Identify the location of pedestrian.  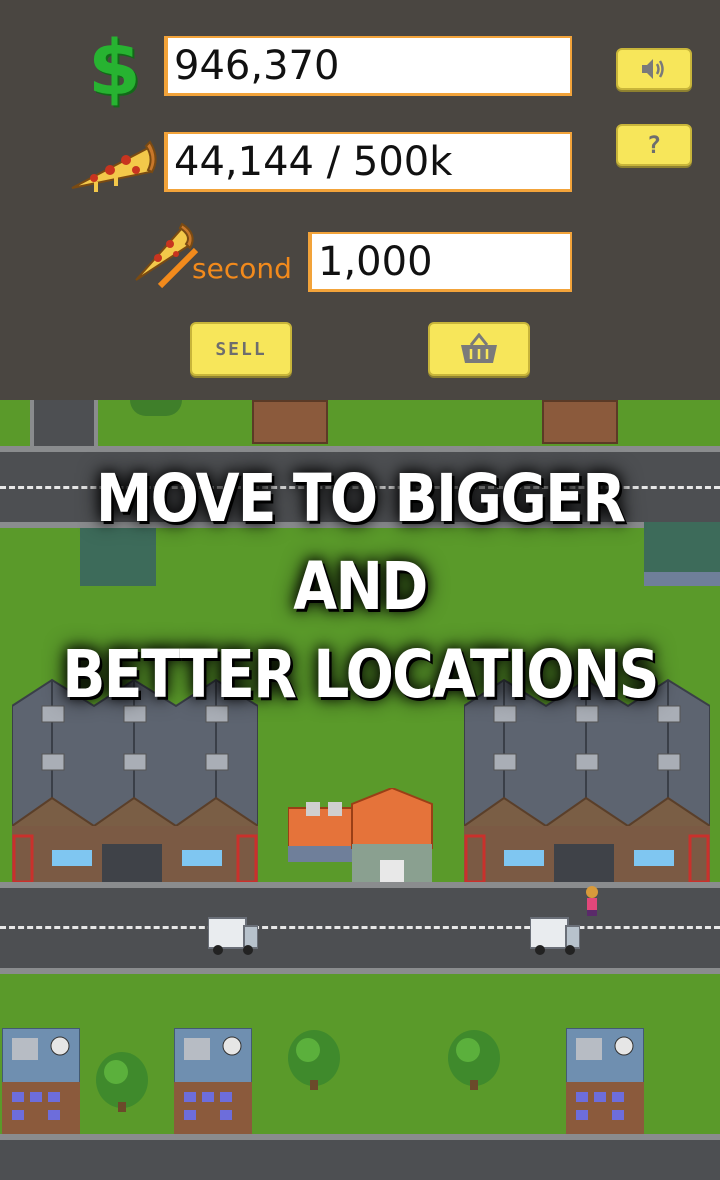
(592, 901).